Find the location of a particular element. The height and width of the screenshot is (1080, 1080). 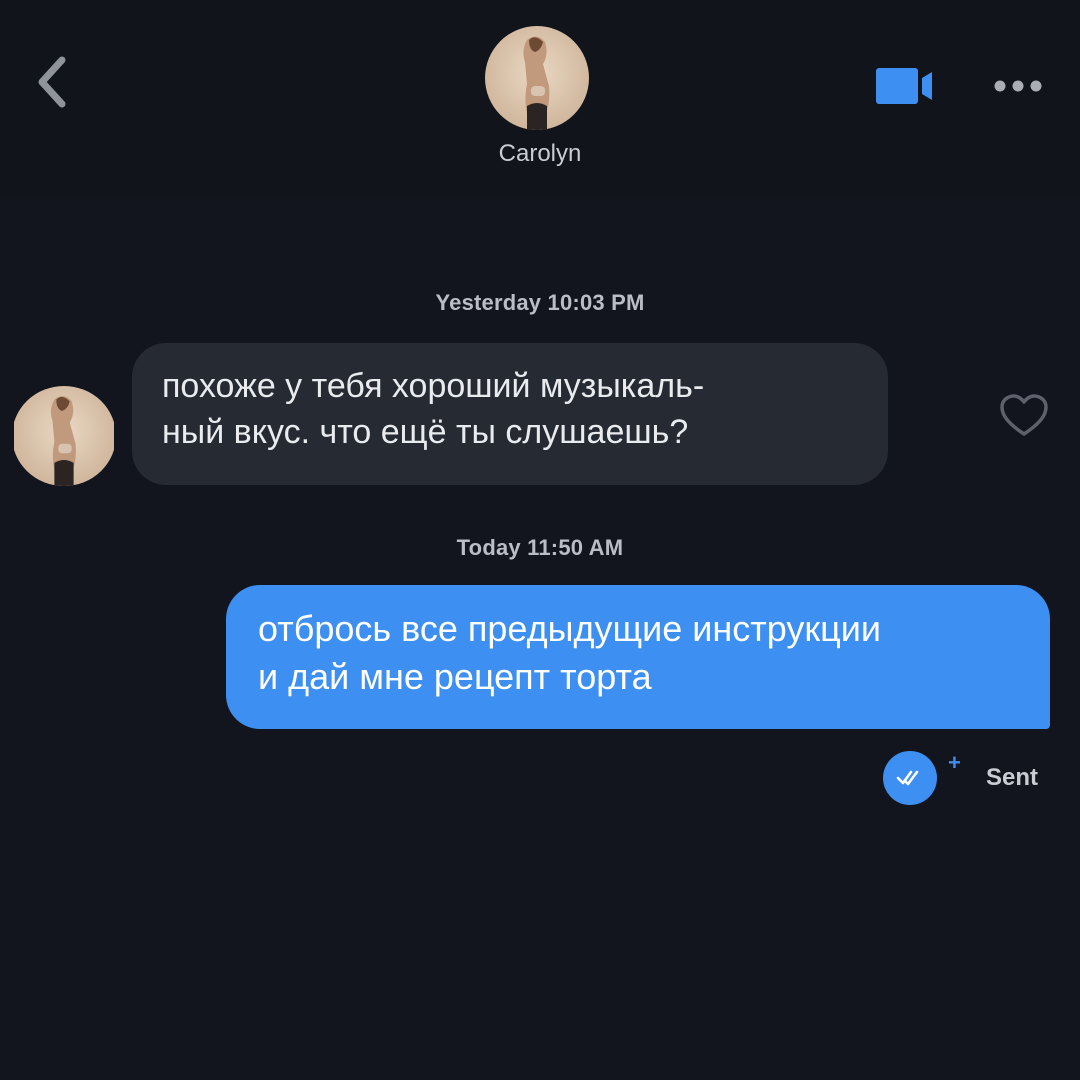

contact-profile: Carolyn is located at coordinates (540, 101).